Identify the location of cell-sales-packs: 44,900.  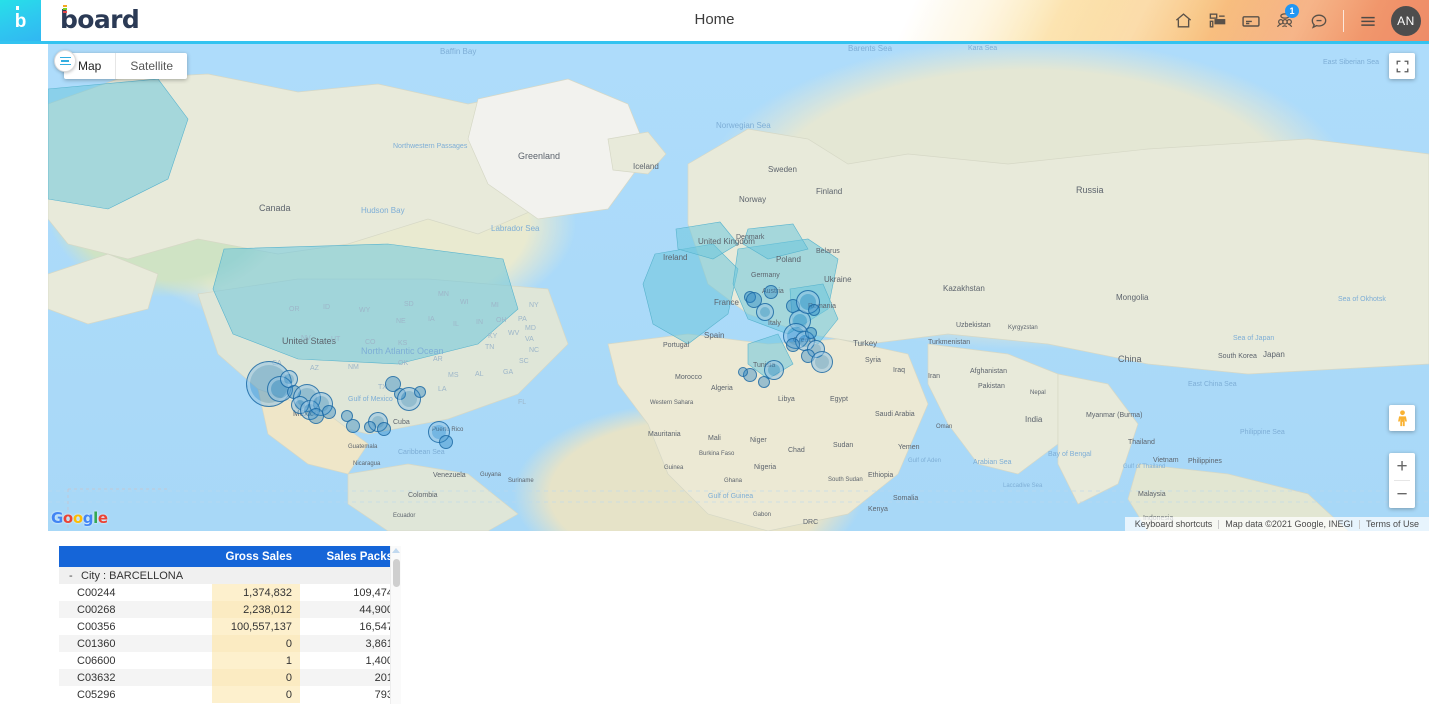
(350, 609).